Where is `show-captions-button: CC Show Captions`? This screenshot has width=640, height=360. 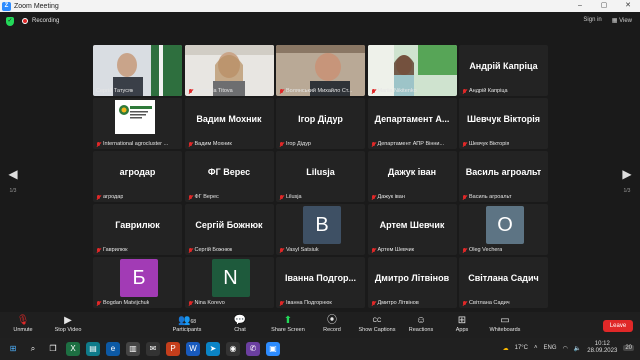 show-captions-button: CC Show Captions is located at coordinates (377, 324).